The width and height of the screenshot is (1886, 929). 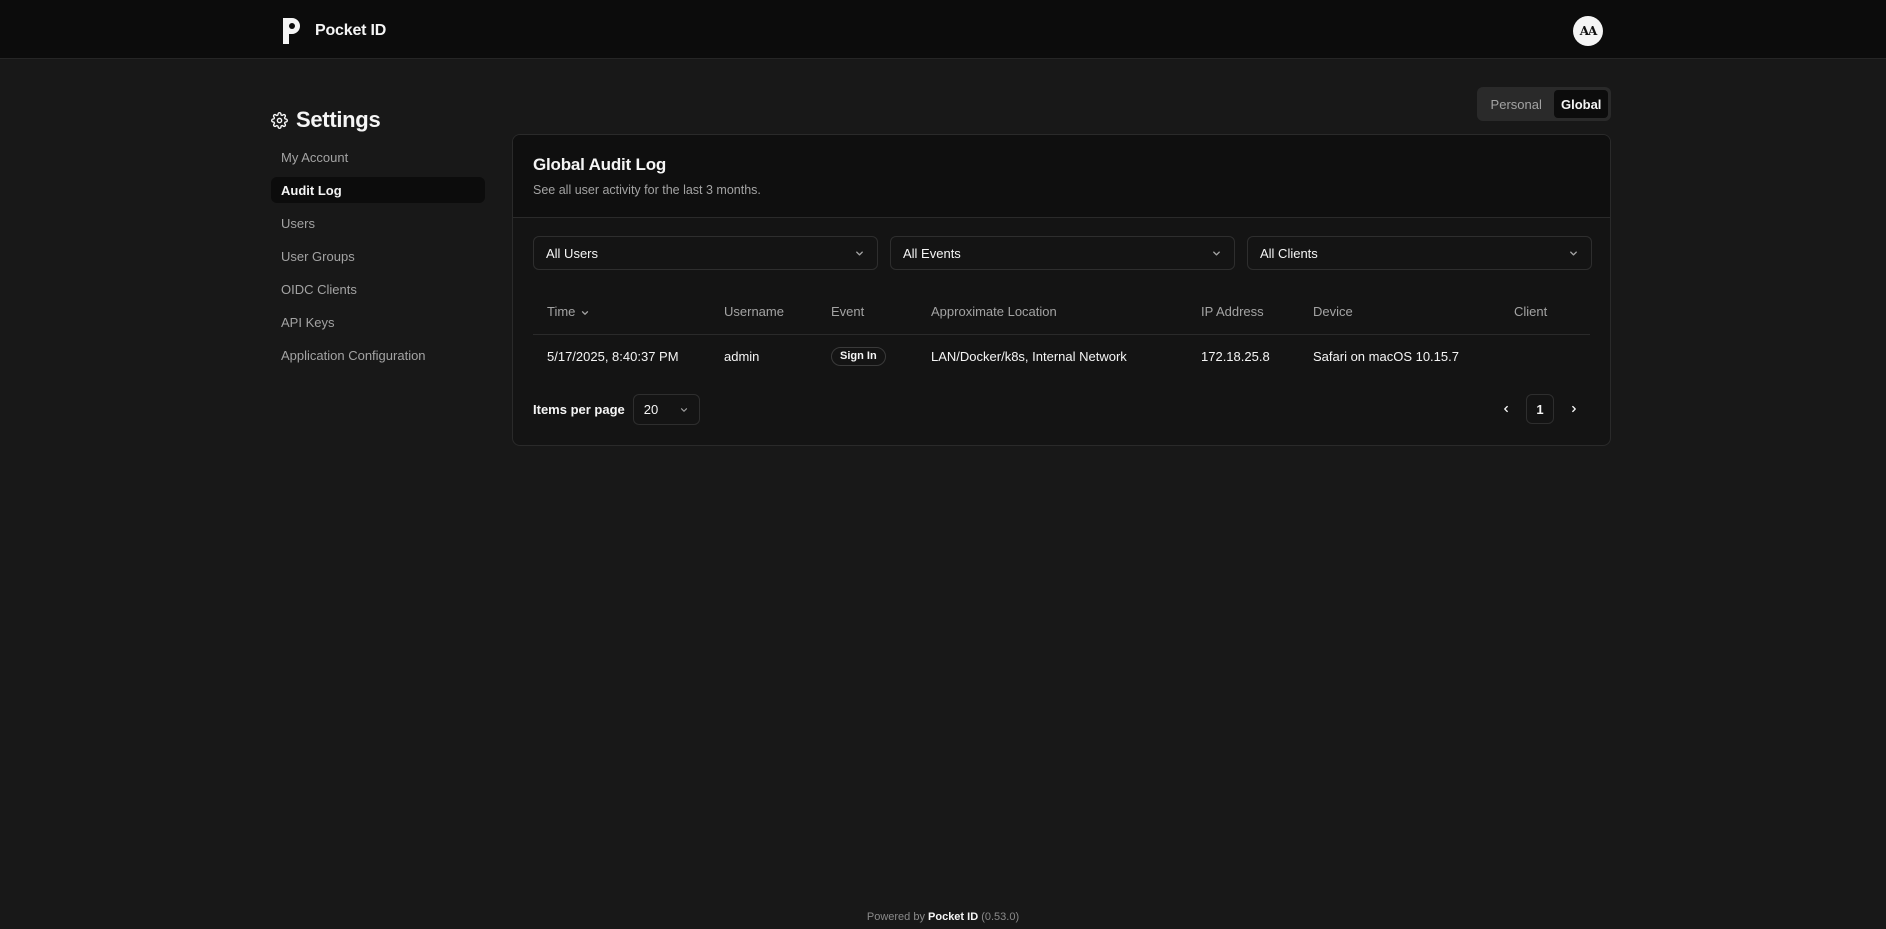 What do you see at coordinates (600, 164) in the screenshot?
I see `card-title: Global Audit Log` at bounding box center [600, 164].